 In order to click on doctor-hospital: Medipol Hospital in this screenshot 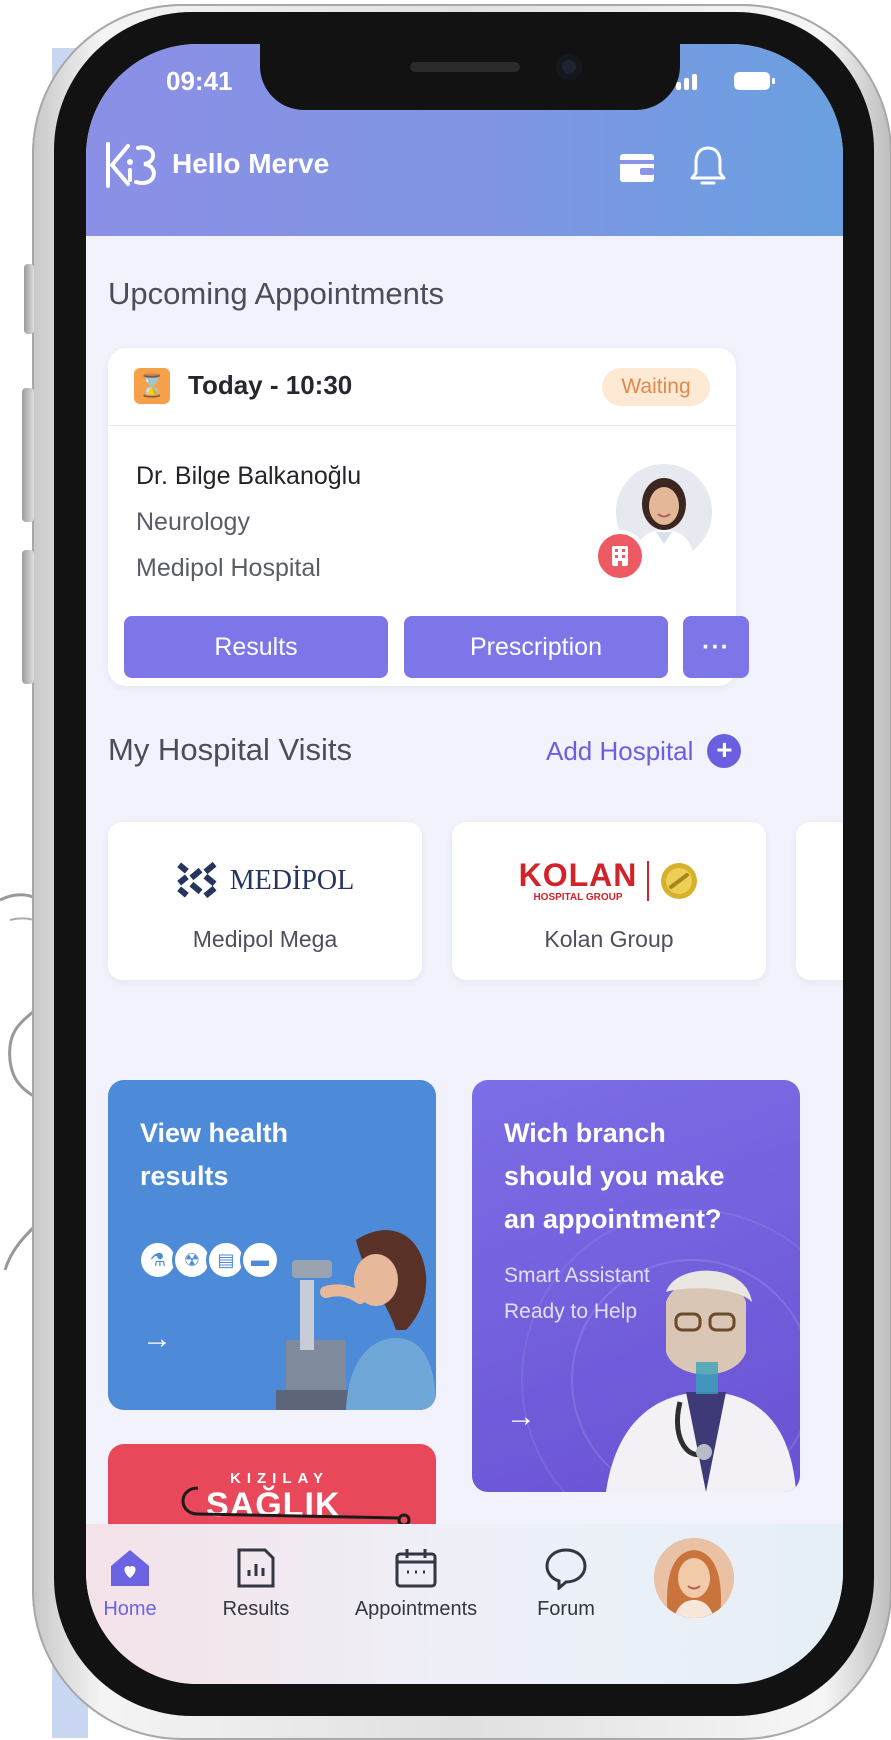, I will do `click(228, 568)`.